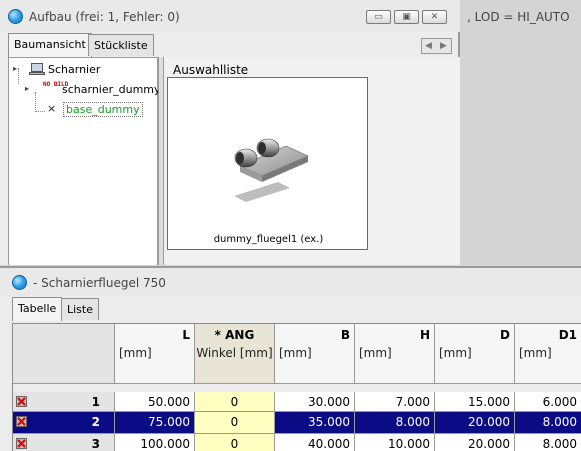 This screenshot has width=581, height=451. Describe the element at coordinates (443, 46) in the screenshot. I see `scroll-right-icon: ▶` at that location.